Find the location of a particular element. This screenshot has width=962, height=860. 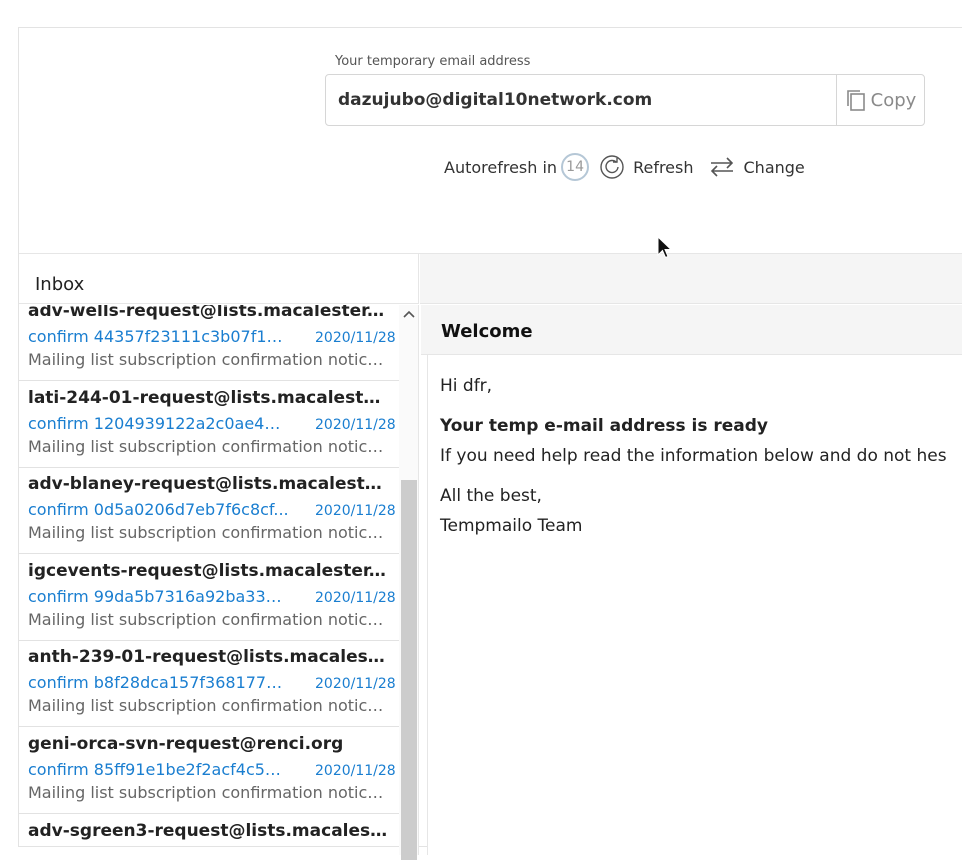

autorefresh-countdown: 14 is located at coordinates (575, 167).